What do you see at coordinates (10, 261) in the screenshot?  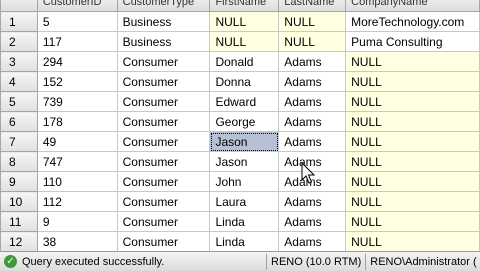 I see `check-circle-icon: ✓` at bounding box center [10, 261].